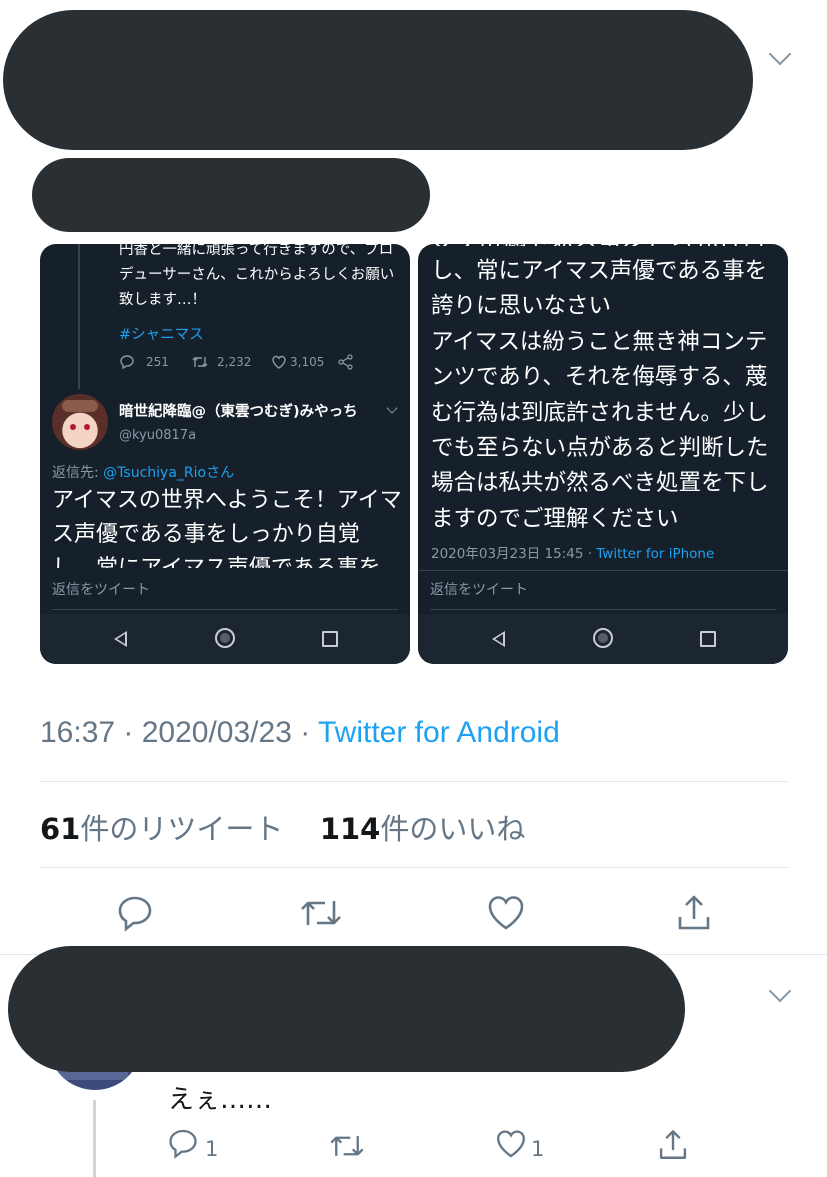  I want to click on tweet-source: Twitter for iPhone, so click(655, 554).